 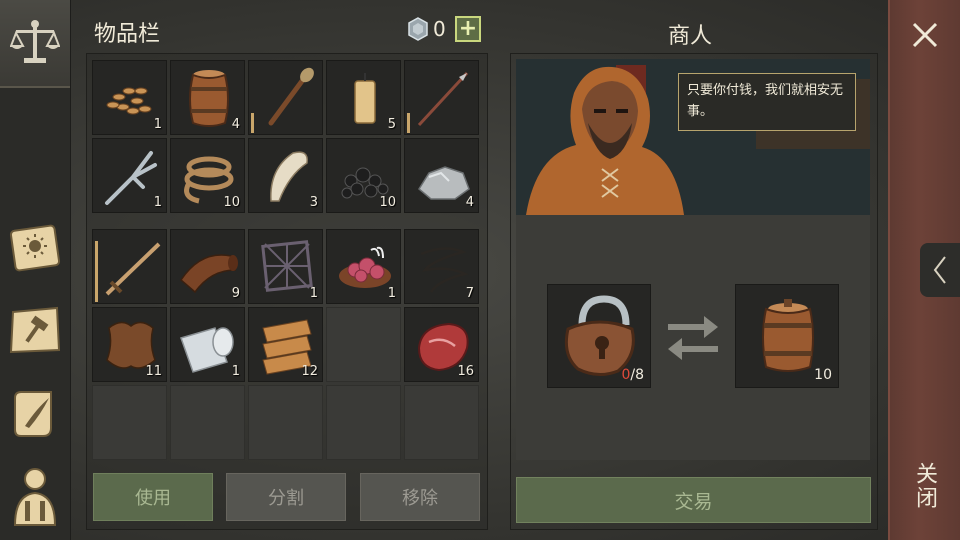 I want to click on tab-skills, so click(x=35, y=248).